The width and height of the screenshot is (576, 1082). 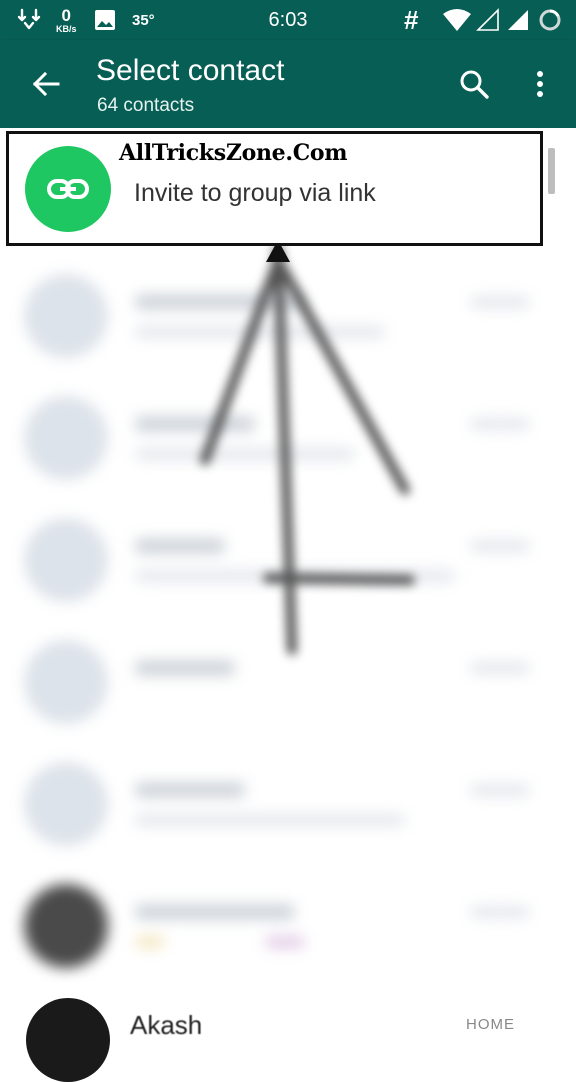 What do you see at coordinates (166, 1025) in the screenshot?
I see `contact-name: Akash` at bounding box center [166, 1025].